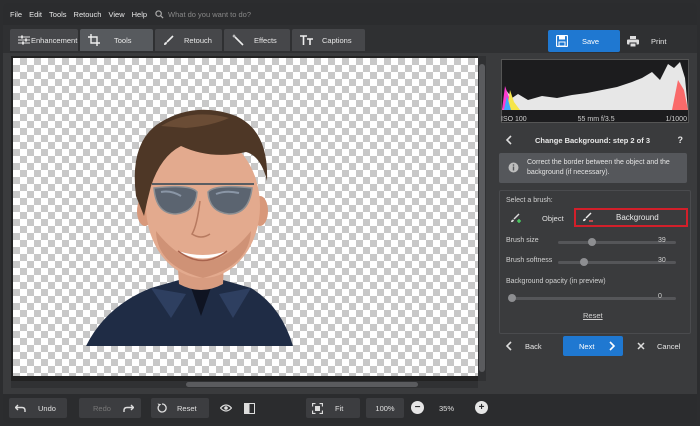 This screenshot has width=700, height=426. I want to click on search-placeholder: What do you want to do?, so click(210, 14).